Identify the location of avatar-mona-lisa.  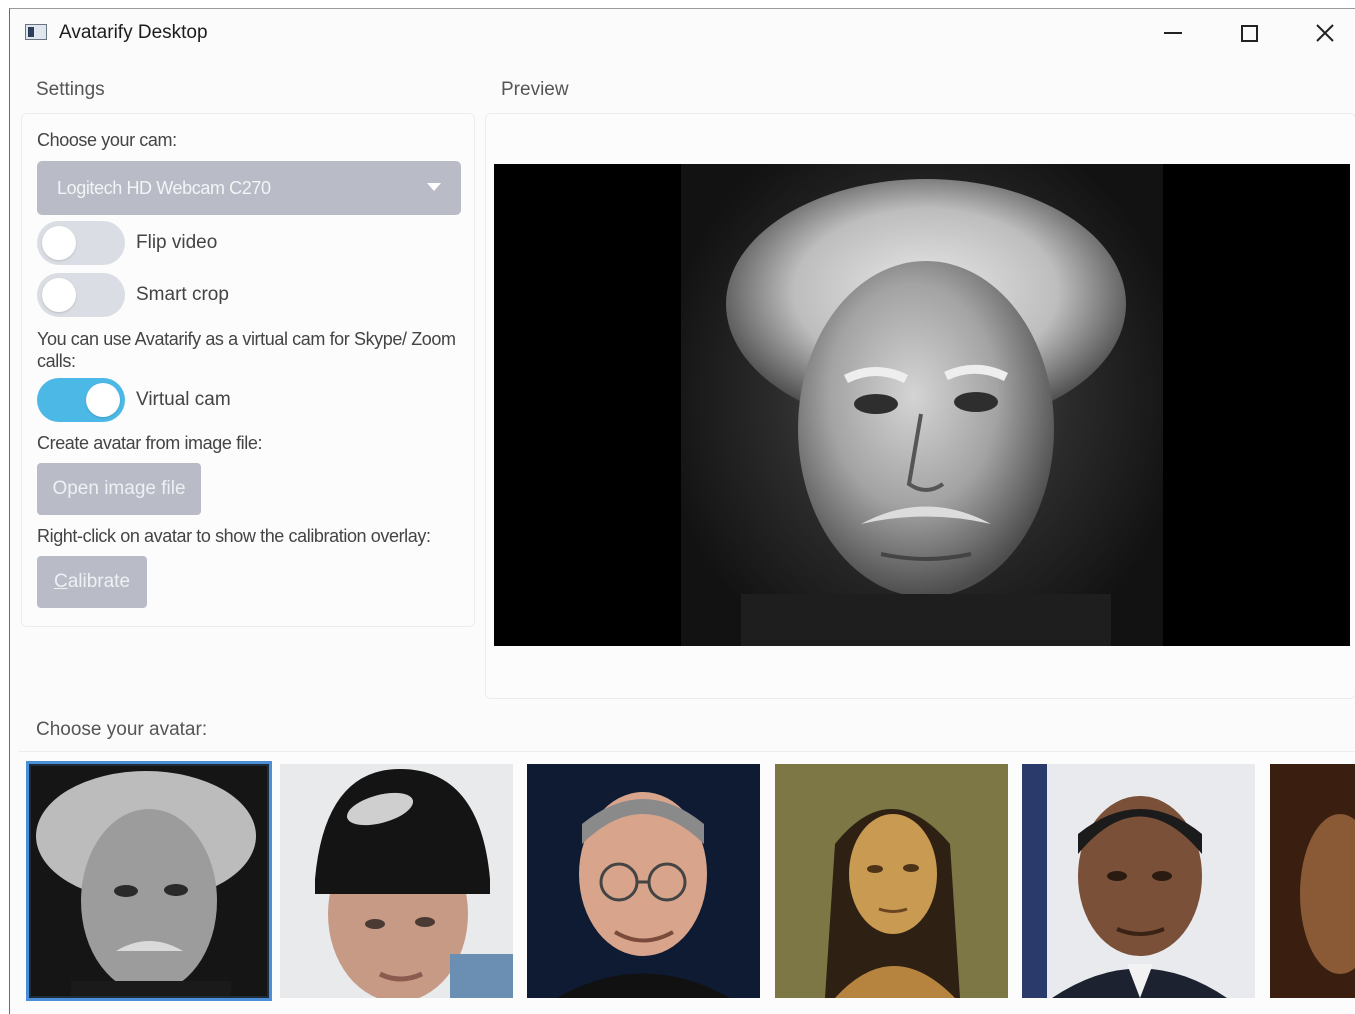
(891, 881).